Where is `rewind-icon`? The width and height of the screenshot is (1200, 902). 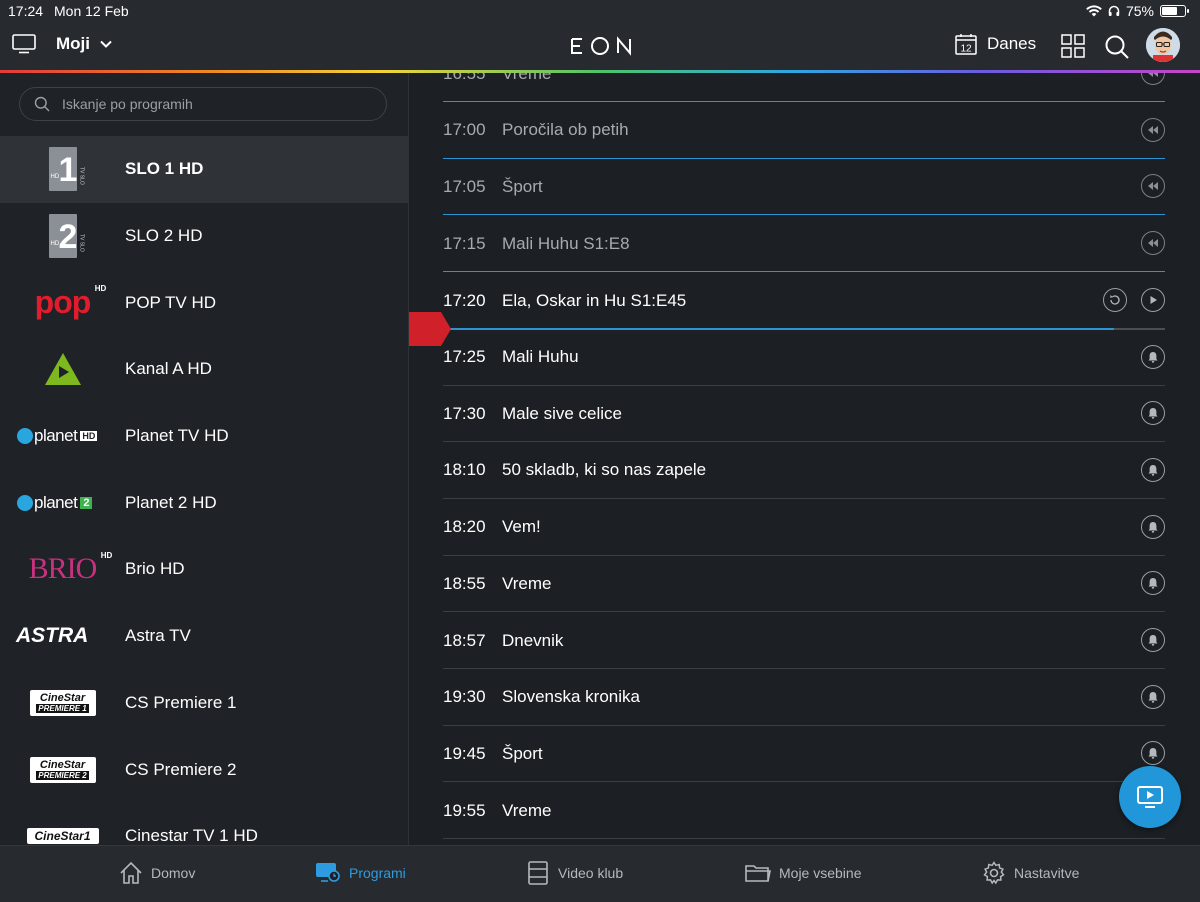 rewind-icon is located at coordinates (1153, 243).